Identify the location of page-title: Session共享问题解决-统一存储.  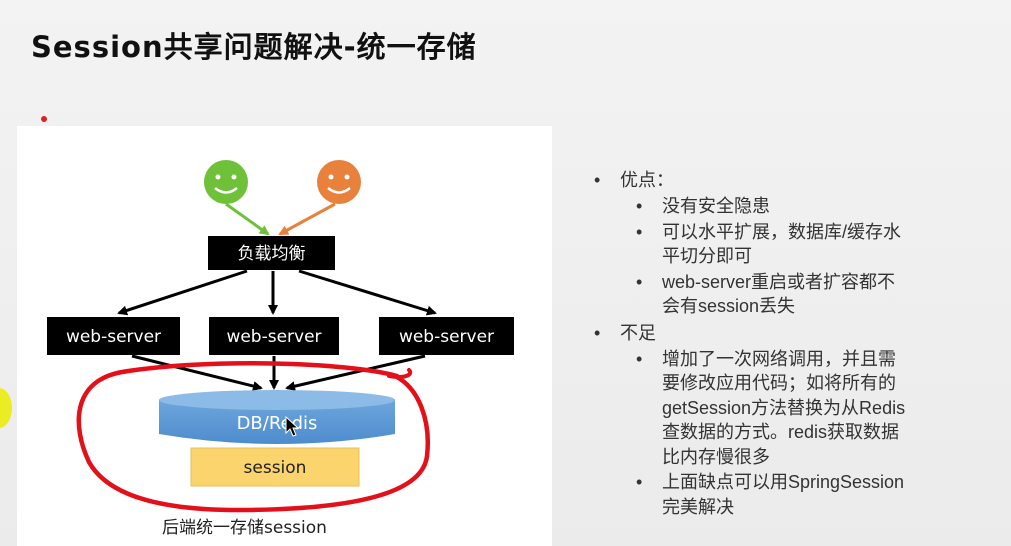
(254, 47).